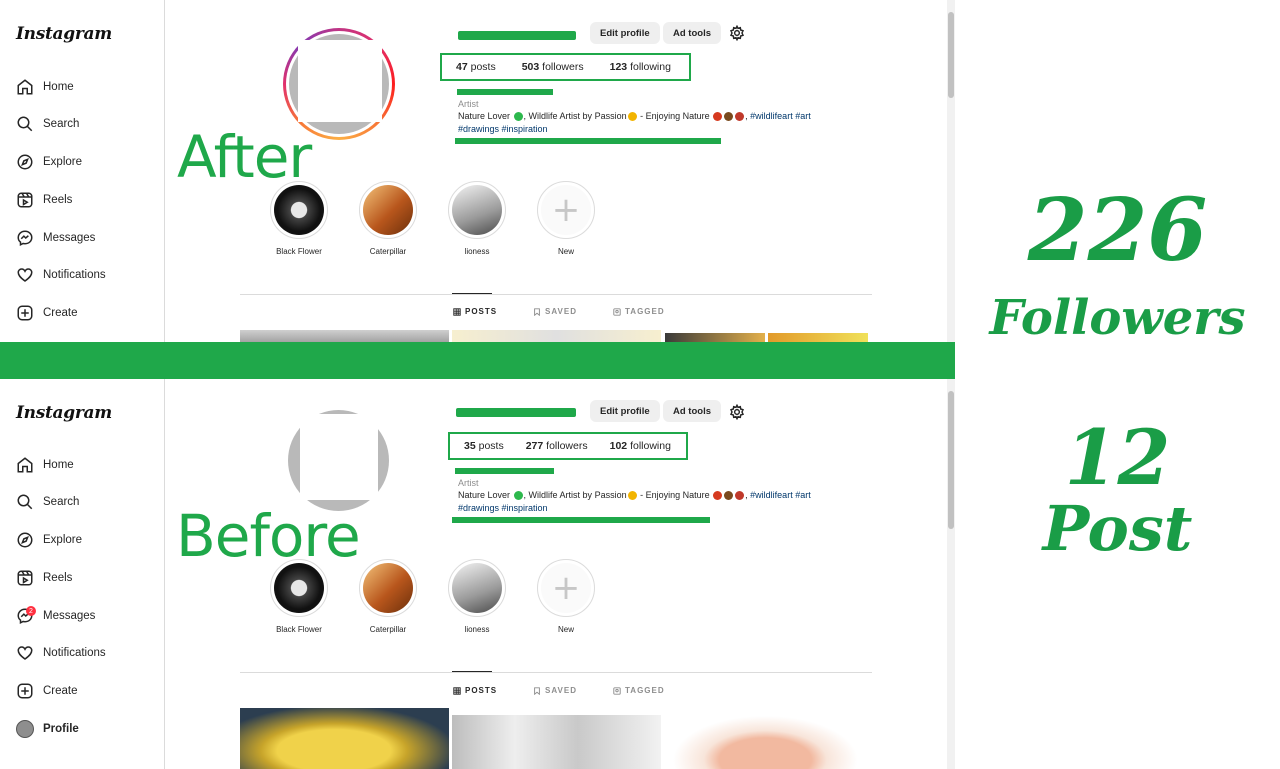  I want to click on messages-icon: 2, so click(26, 615).